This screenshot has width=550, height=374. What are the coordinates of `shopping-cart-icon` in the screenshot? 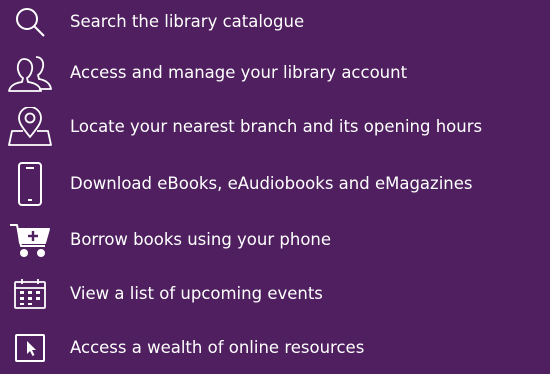 It's located at (30, 240).